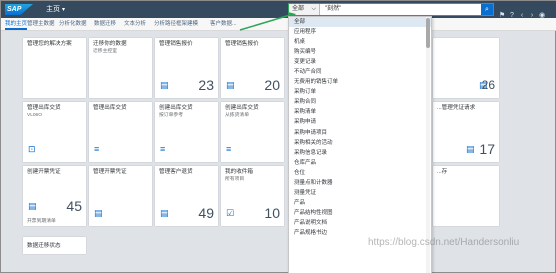 The width and height of the screenshot is (556, 273). What do you see at coordinates (442, 172) in the screenshot?
I see `tile-title: ...存` at bounding box center [442, 172].